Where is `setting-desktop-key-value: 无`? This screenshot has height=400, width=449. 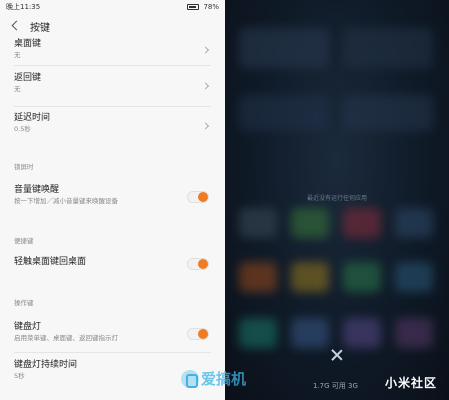
setting-desktop-key-value: 无 is located at coordinates (17, 55).